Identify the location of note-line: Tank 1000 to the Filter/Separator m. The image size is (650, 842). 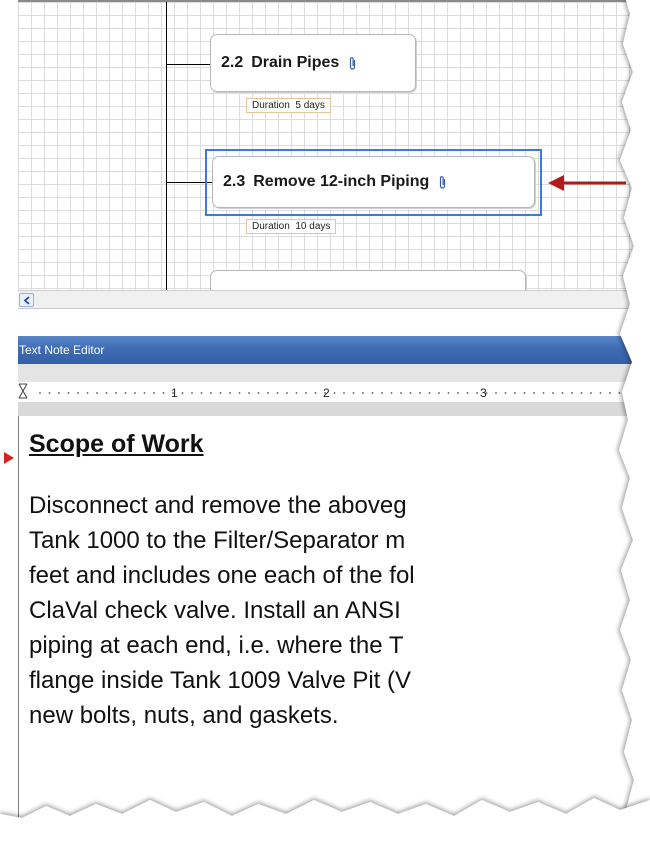
(217, 540).